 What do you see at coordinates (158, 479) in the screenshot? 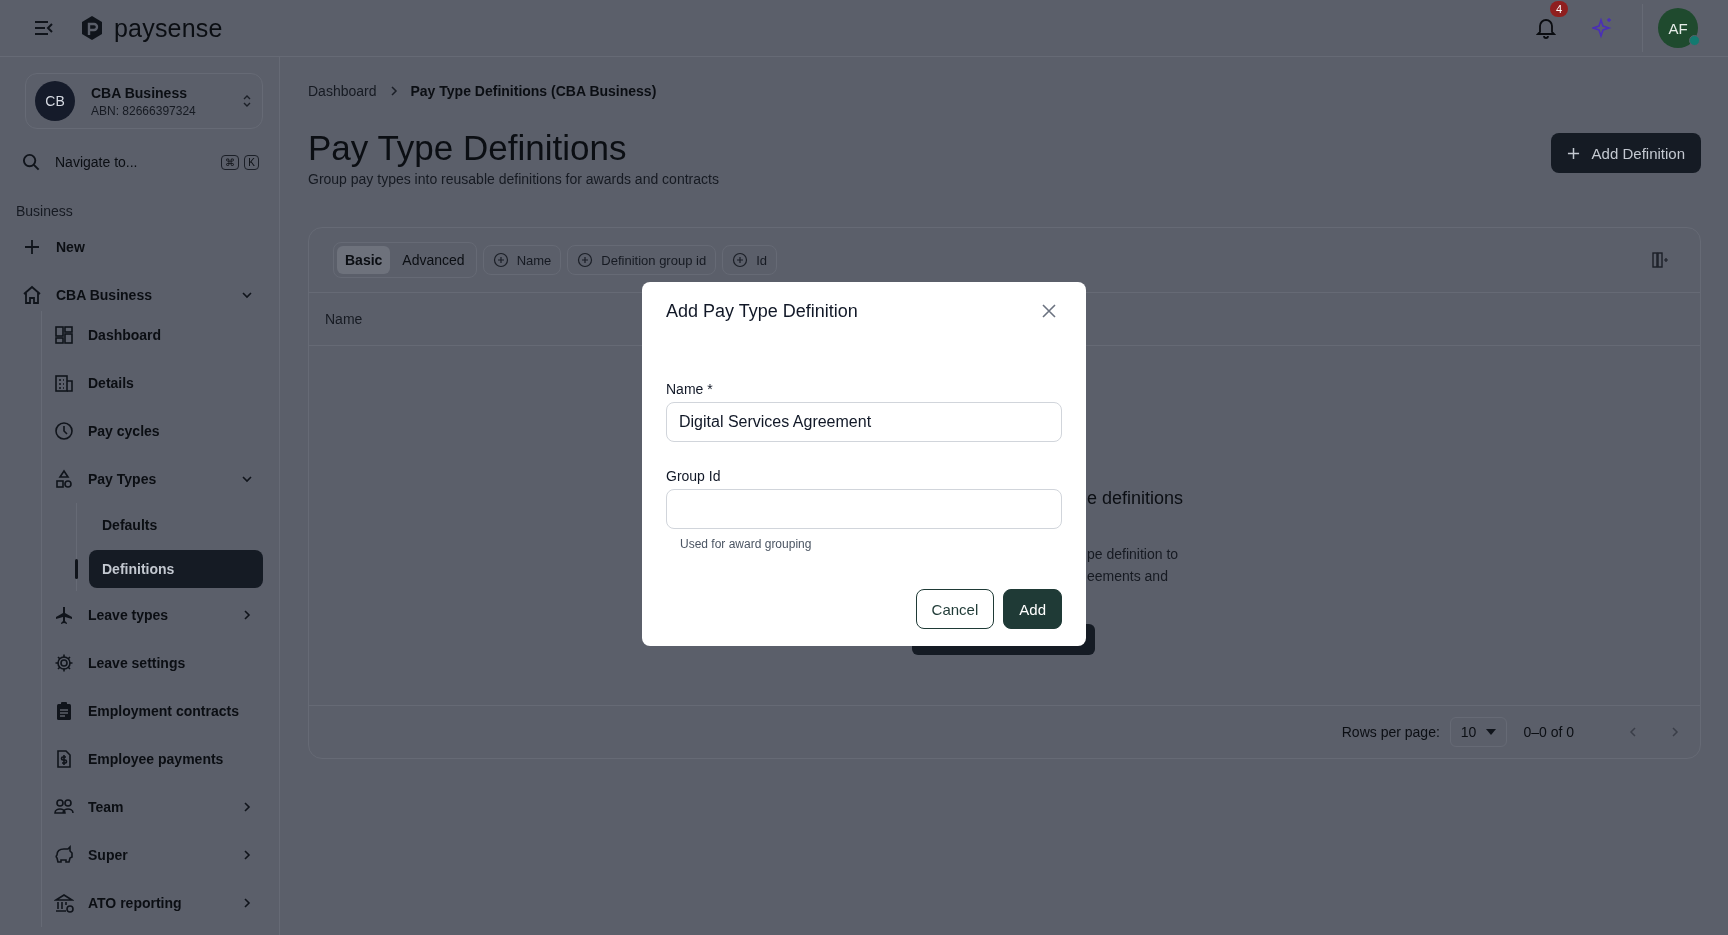
I see `sidebar-item: Pay Types` at bounding box center [158, 479].